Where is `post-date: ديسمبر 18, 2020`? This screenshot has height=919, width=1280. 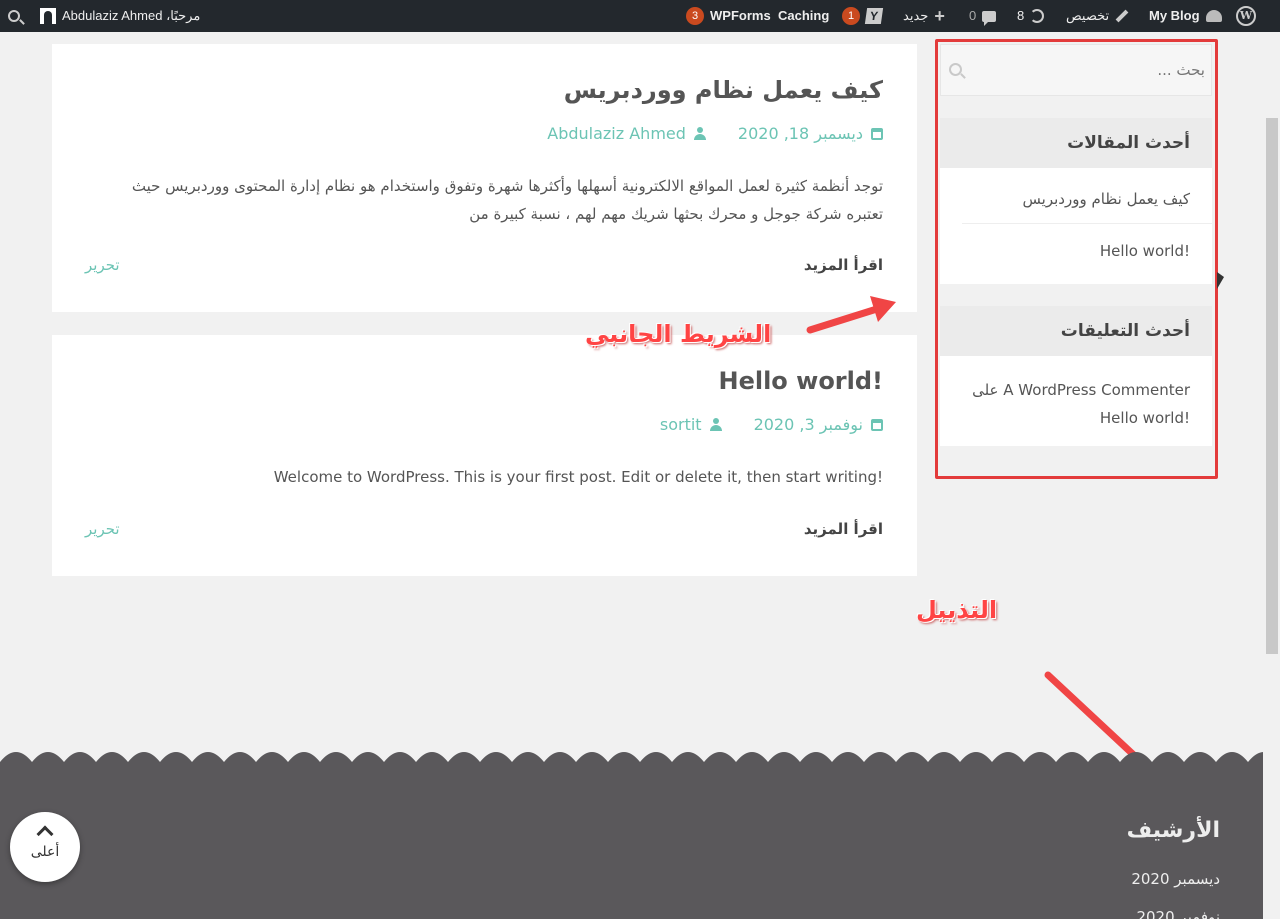 post-date: ديسمبر 18, 2020 is located at coordinates (810, 133).